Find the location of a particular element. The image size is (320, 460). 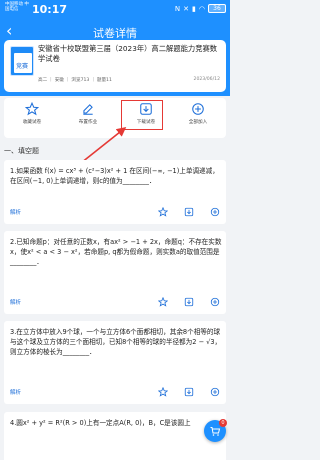

basket-count-badge: 0 is located at coordinates (223, 423).